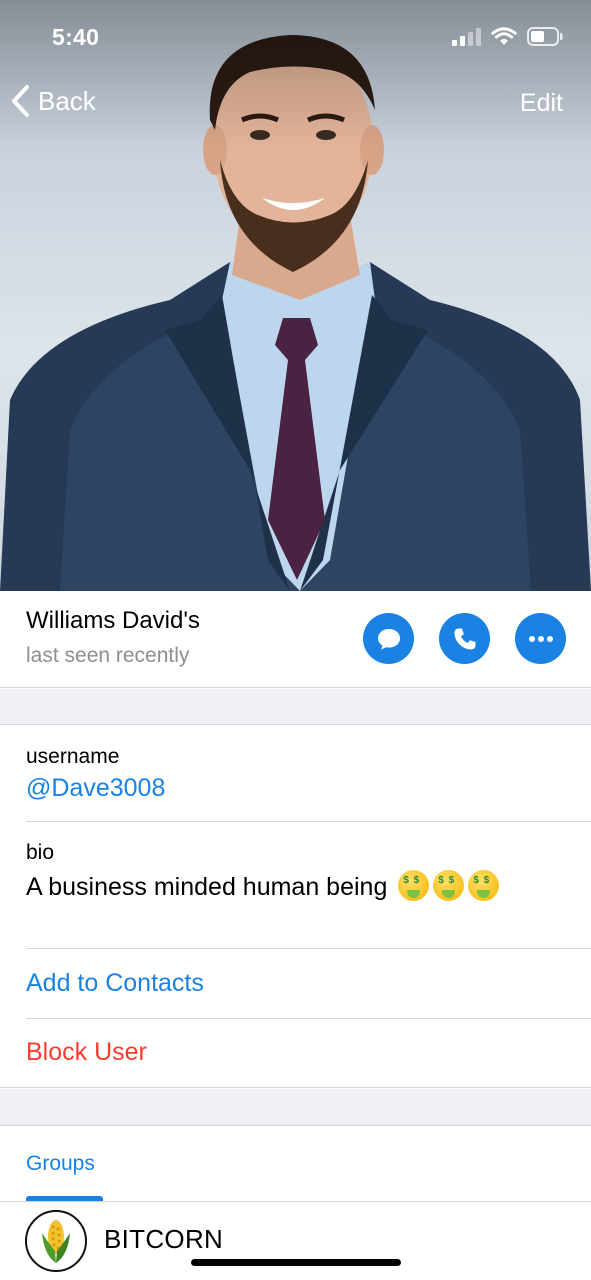  Describe the element at coordinates (545, 36) in the screenshot. I see `battery-icon` at that location.